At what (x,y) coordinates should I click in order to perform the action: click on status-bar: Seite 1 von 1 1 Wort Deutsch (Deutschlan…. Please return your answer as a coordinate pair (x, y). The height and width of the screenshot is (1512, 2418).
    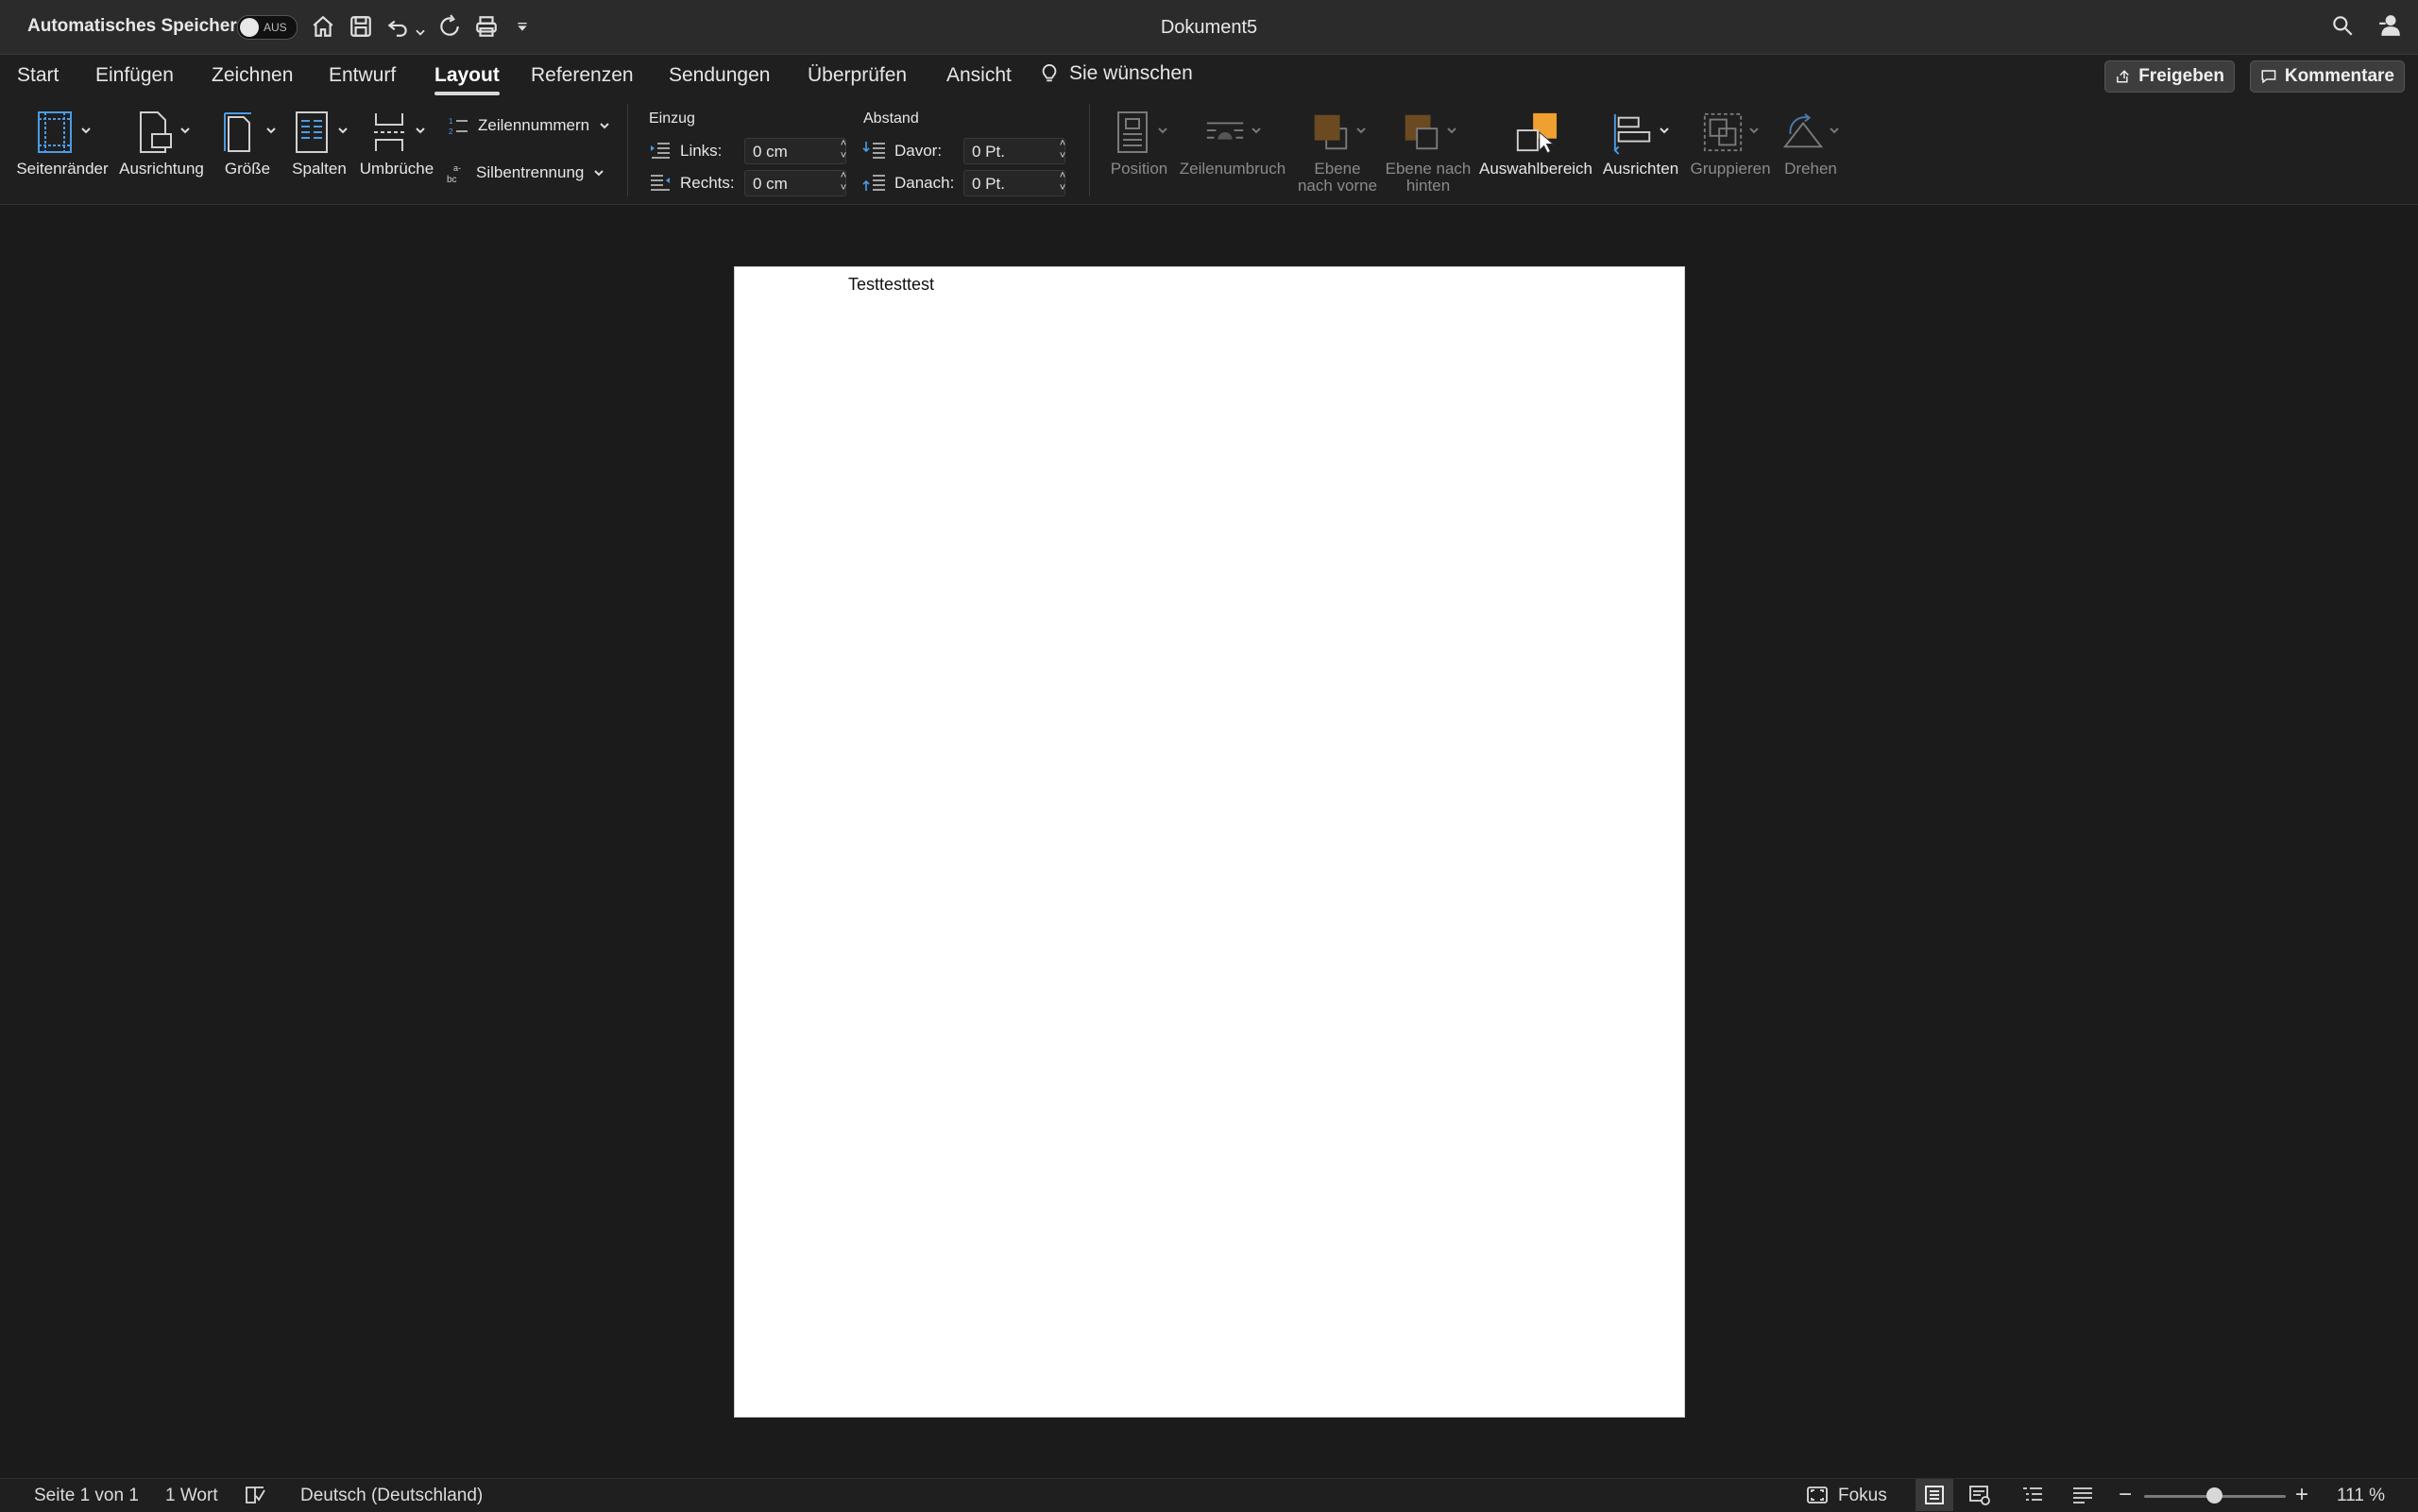
    Looking at the image, I should click on (1209, 1495).